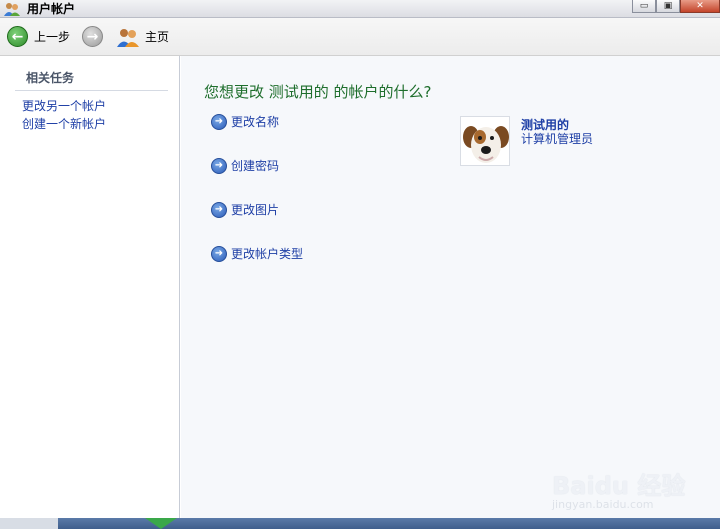  I want to click on task-label: 更改帐户类型, so click(267, 253).